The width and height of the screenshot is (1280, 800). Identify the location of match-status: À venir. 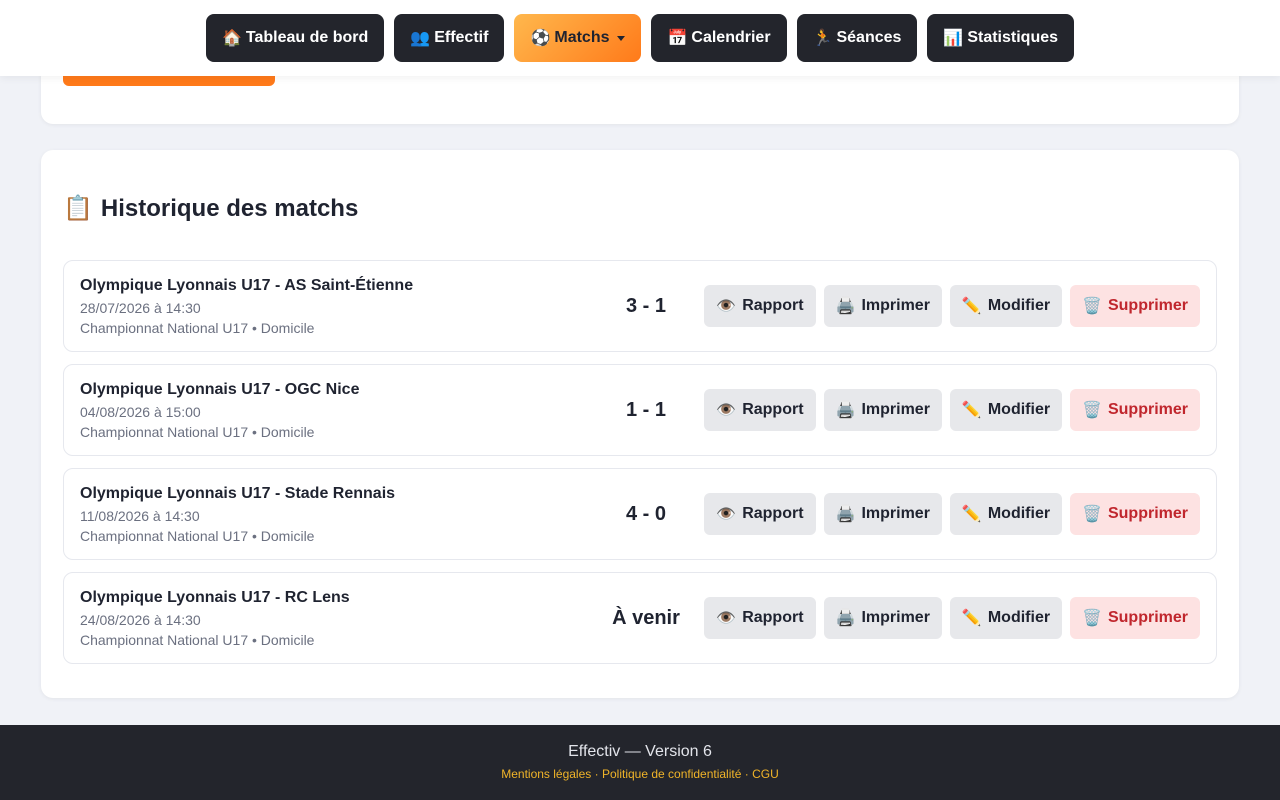
(646, 617).